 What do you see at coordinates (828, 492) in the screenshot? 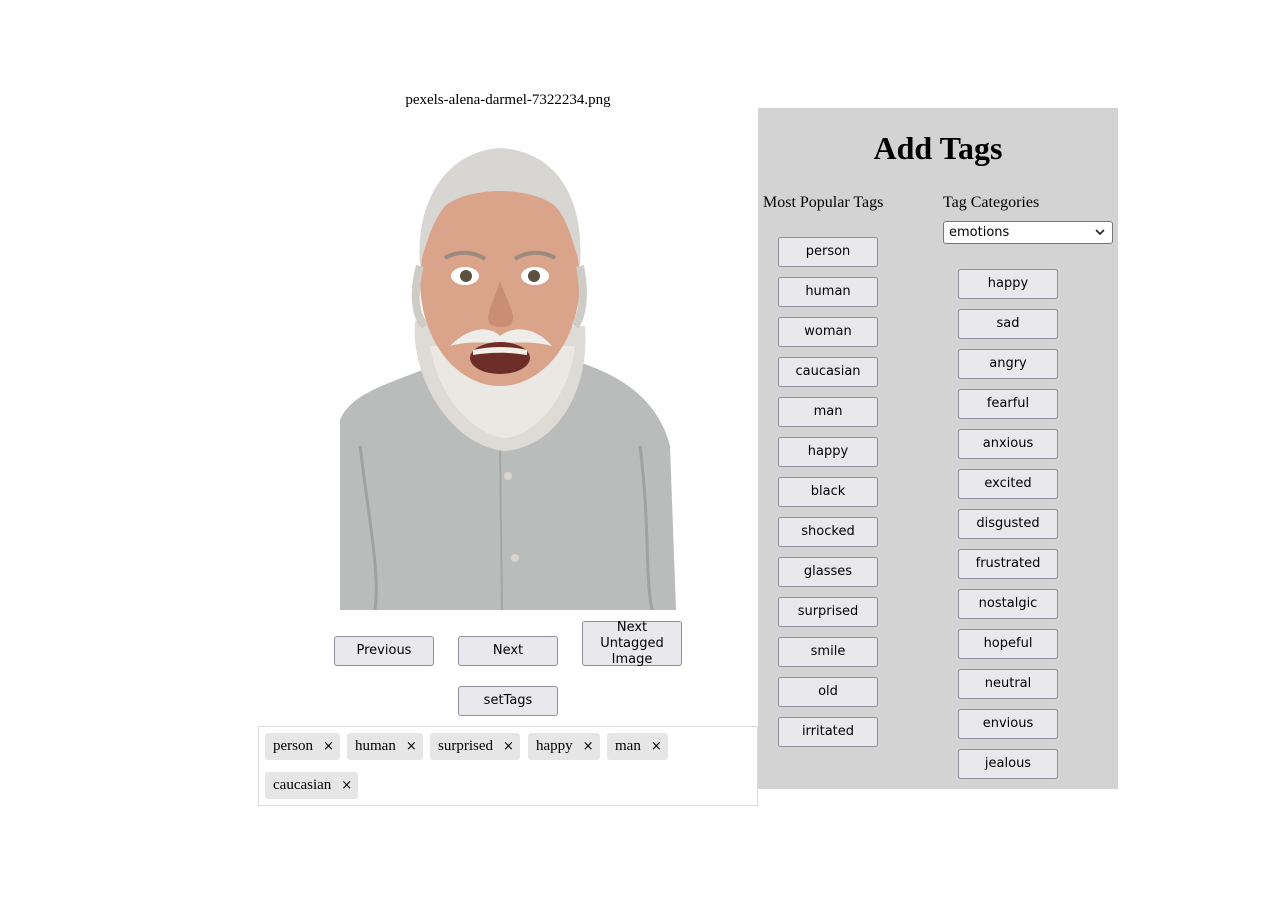
I see `popular-tag-button: black` at bounding box center [828, 492].